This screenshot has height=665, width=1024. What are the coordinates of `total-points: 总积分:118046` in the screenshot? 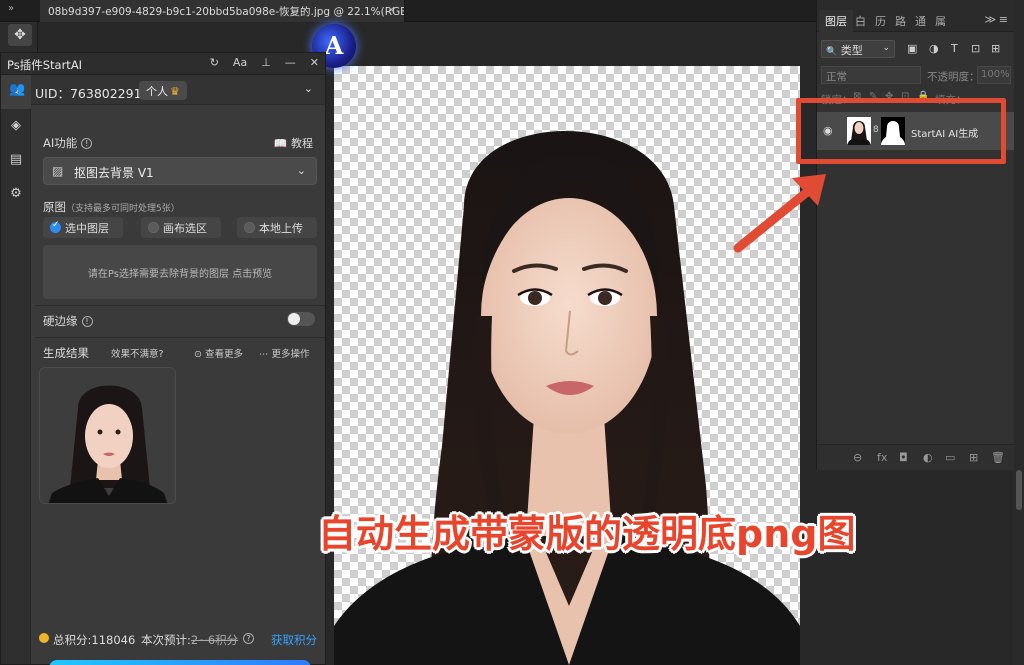 It's located at (94, 640).